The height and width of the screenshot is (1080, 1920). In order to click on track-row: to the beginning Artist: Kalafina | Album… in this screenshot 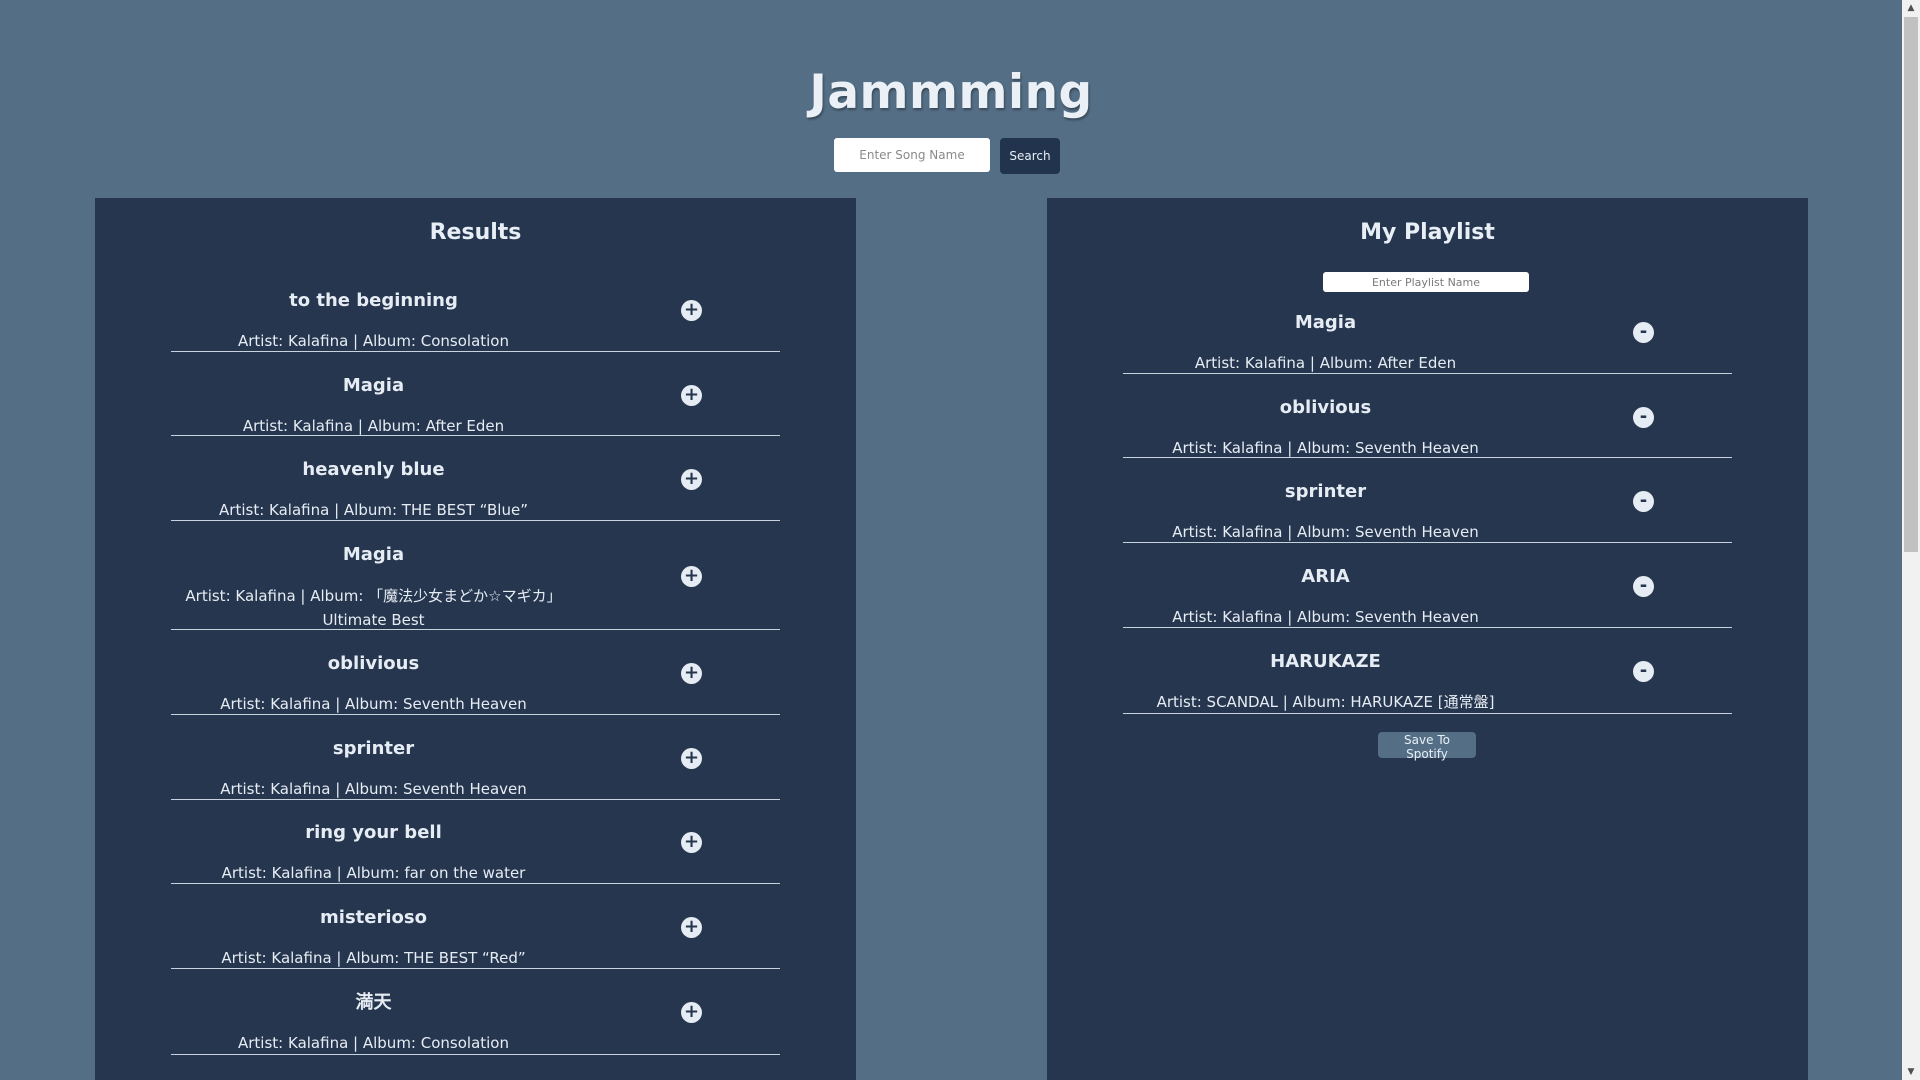, I will do `click(475, 320)`.